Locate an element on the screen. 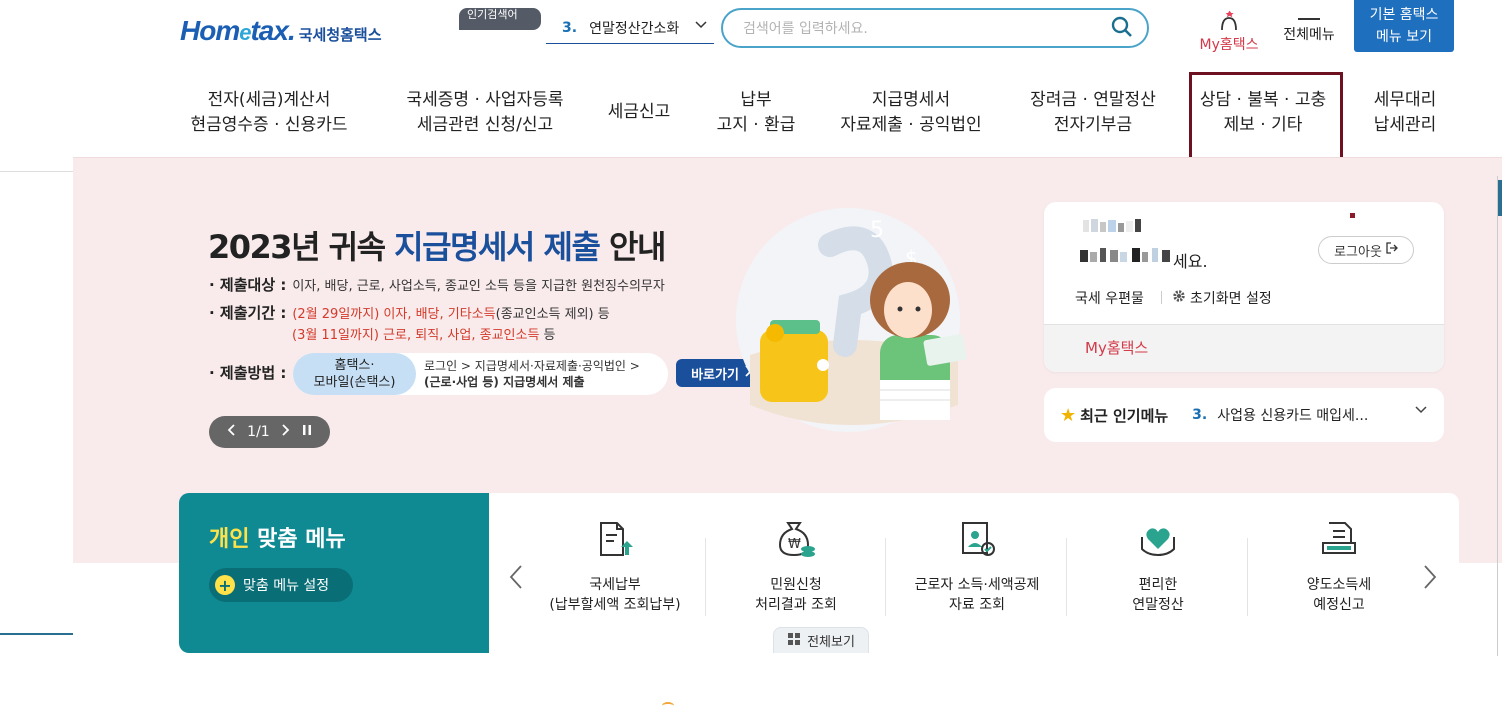  nav-label: 자료제출 · 공익법인 is located at coordinates (911, 125).